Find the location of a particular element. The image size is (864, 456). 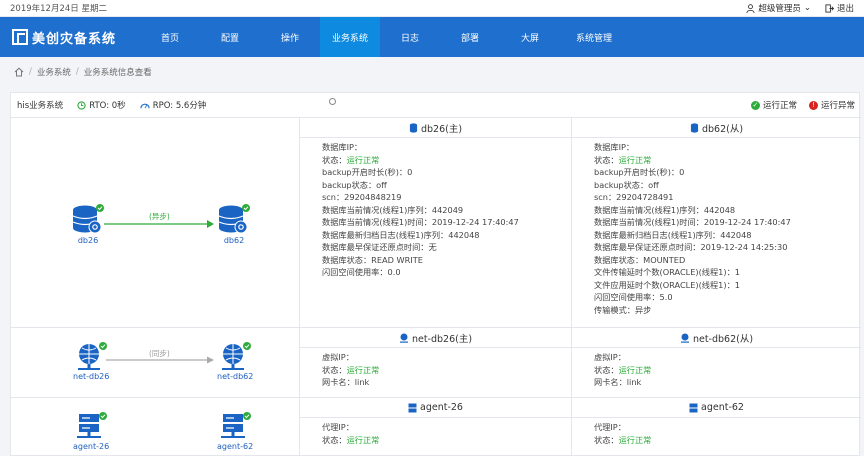

detail-value: 无 is located at coordinates (432, 247).